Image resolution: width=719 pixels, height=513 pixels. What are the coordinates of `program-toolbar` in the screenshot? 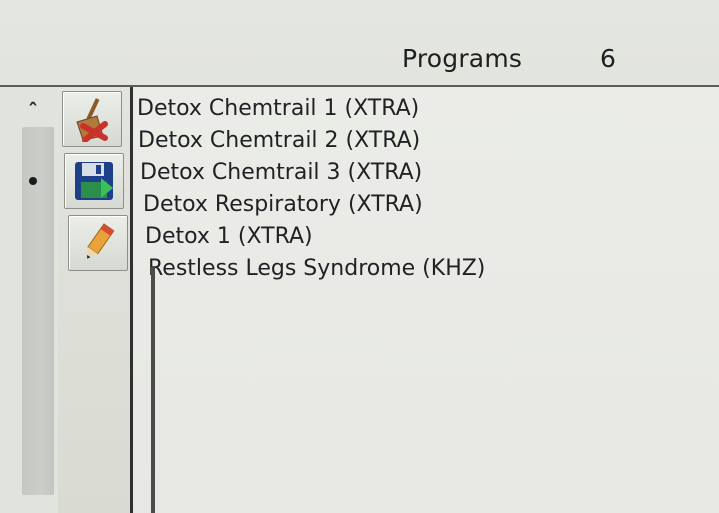 It's located at (94, 300).